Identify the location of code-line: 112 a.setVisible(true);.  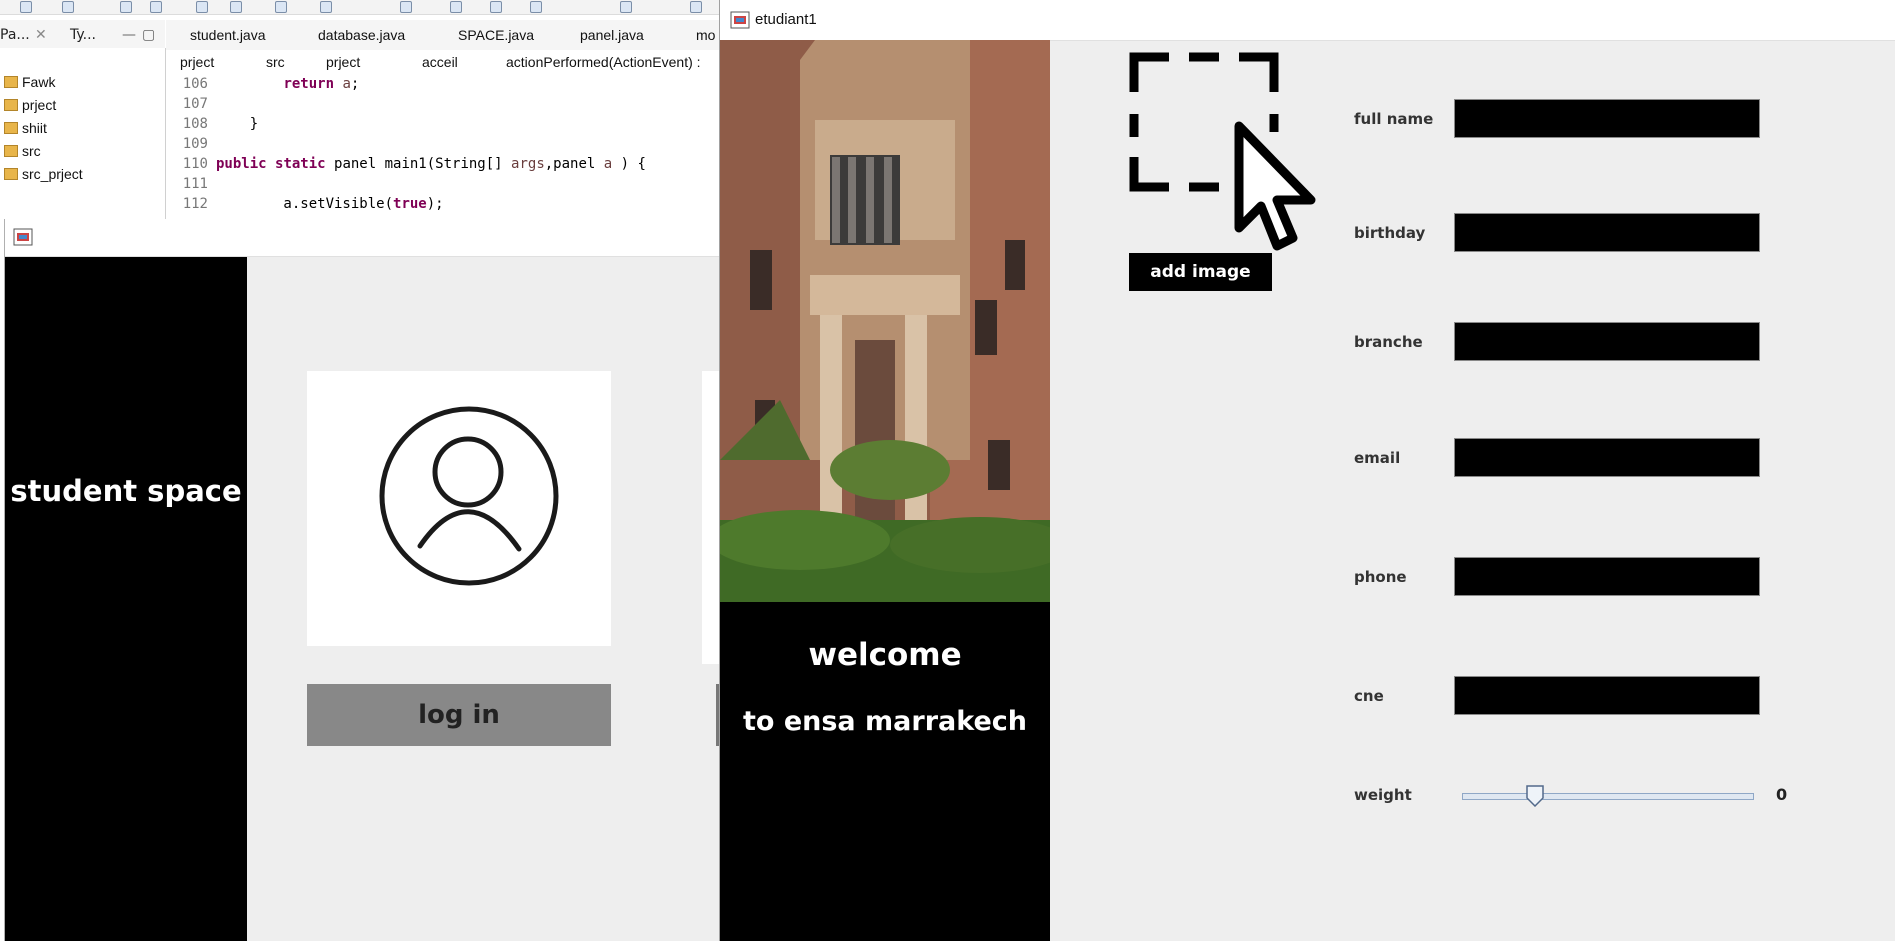
(313, 204).